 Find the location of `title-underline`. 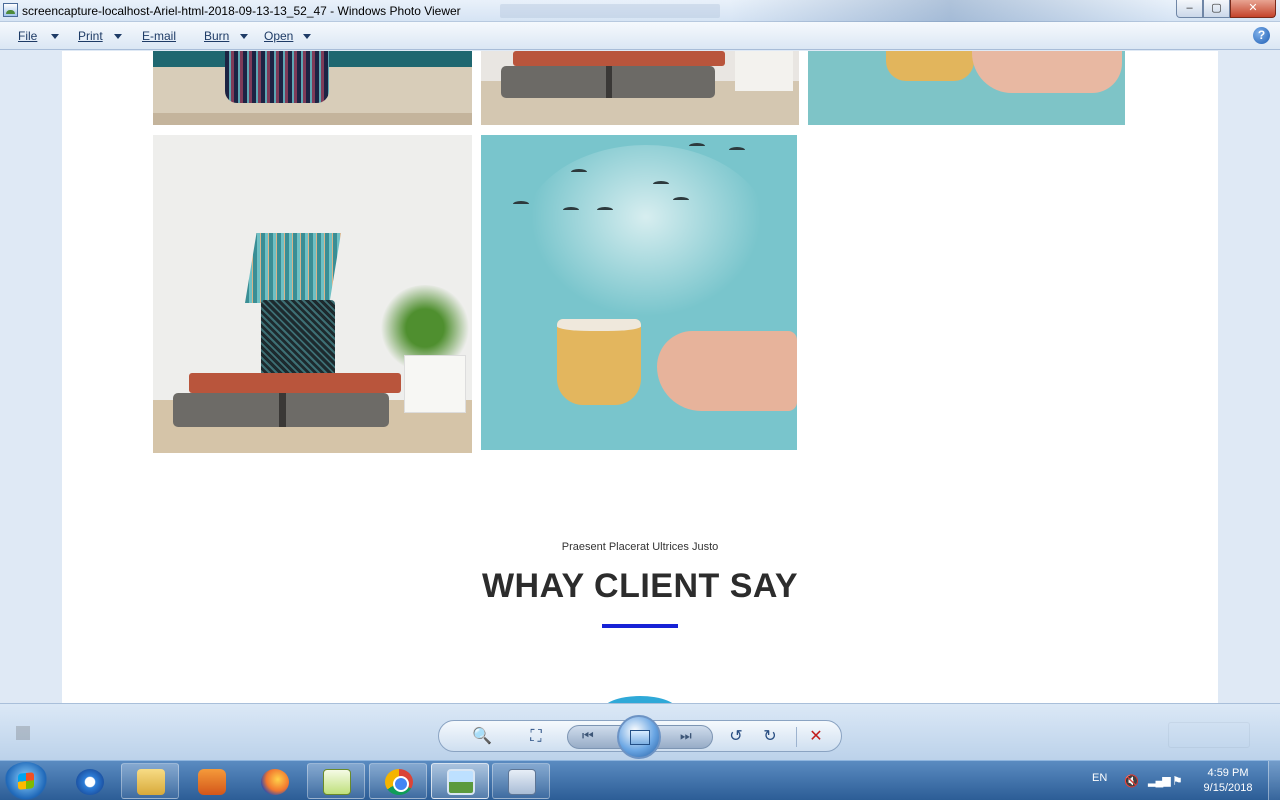

title-underline is located at coordinates (640, 626).